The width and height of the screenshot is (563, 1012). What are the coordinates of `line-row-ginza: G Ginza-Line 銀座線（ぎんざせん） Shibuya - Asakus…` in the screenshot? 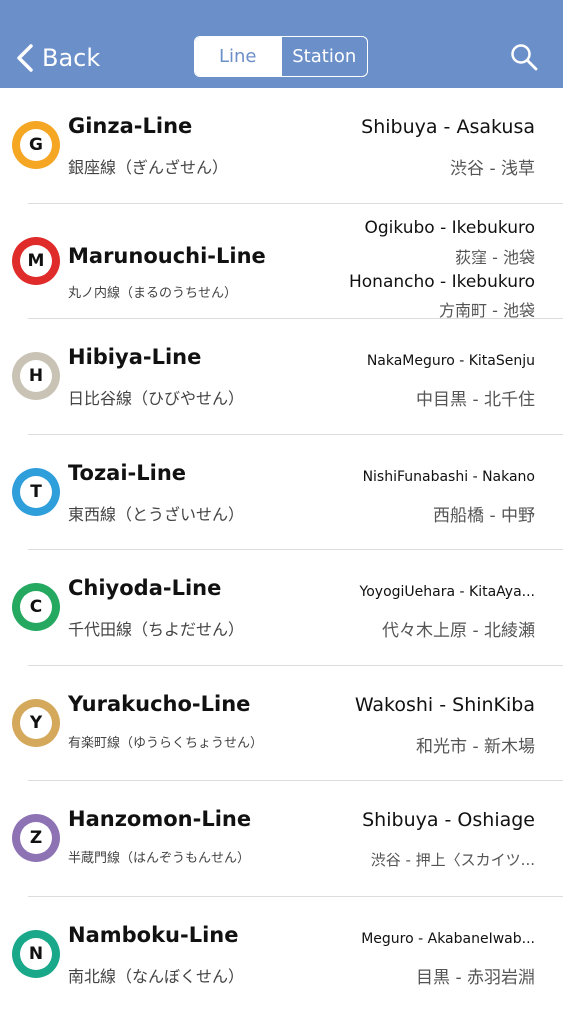 It's located at (295, 146).